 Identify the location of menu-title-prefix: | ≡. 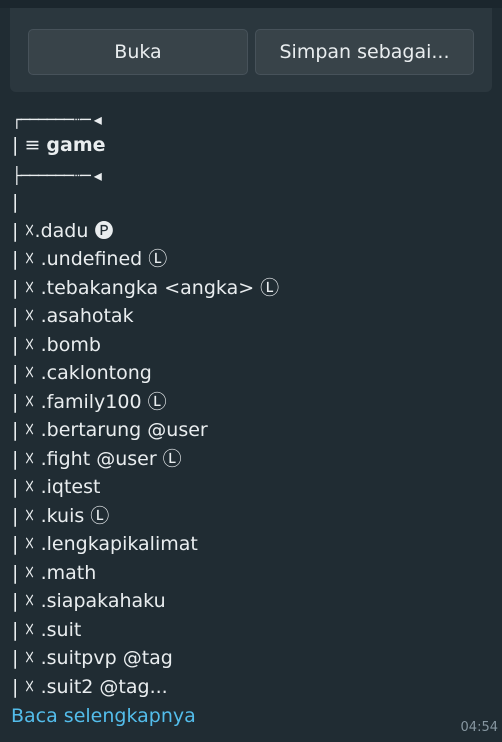
(26, 145).